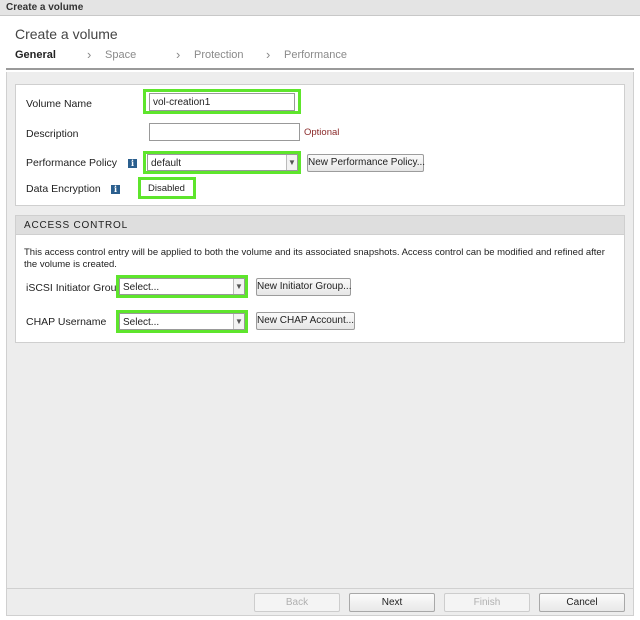 The width and height of the screenshot is (640, 620). Describe the element at coordinates (182, 321) in the screenshot. I see `chap-username-select: Select... ▼` at that location.